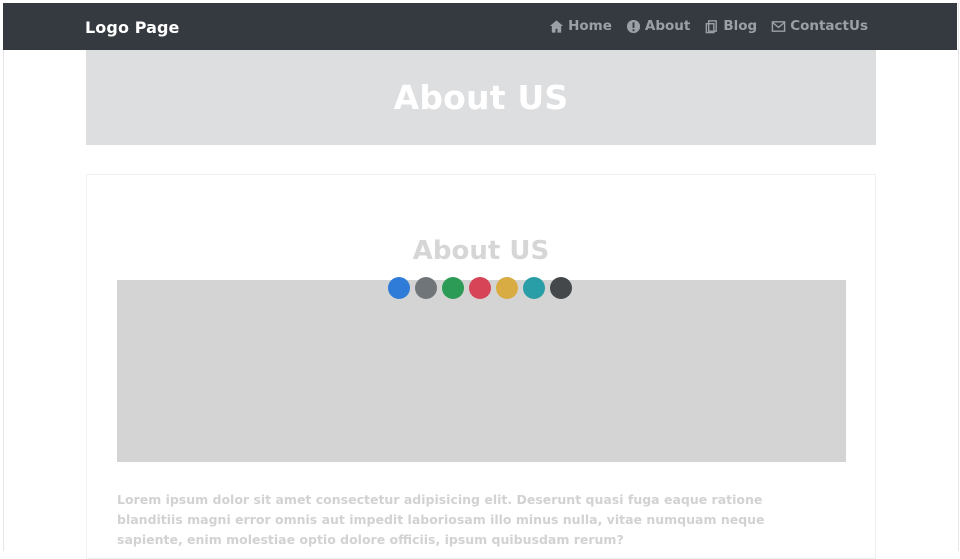  Describe the element at coordinates (711, 26) in the screenshot. I see `copy-icon` at that location.